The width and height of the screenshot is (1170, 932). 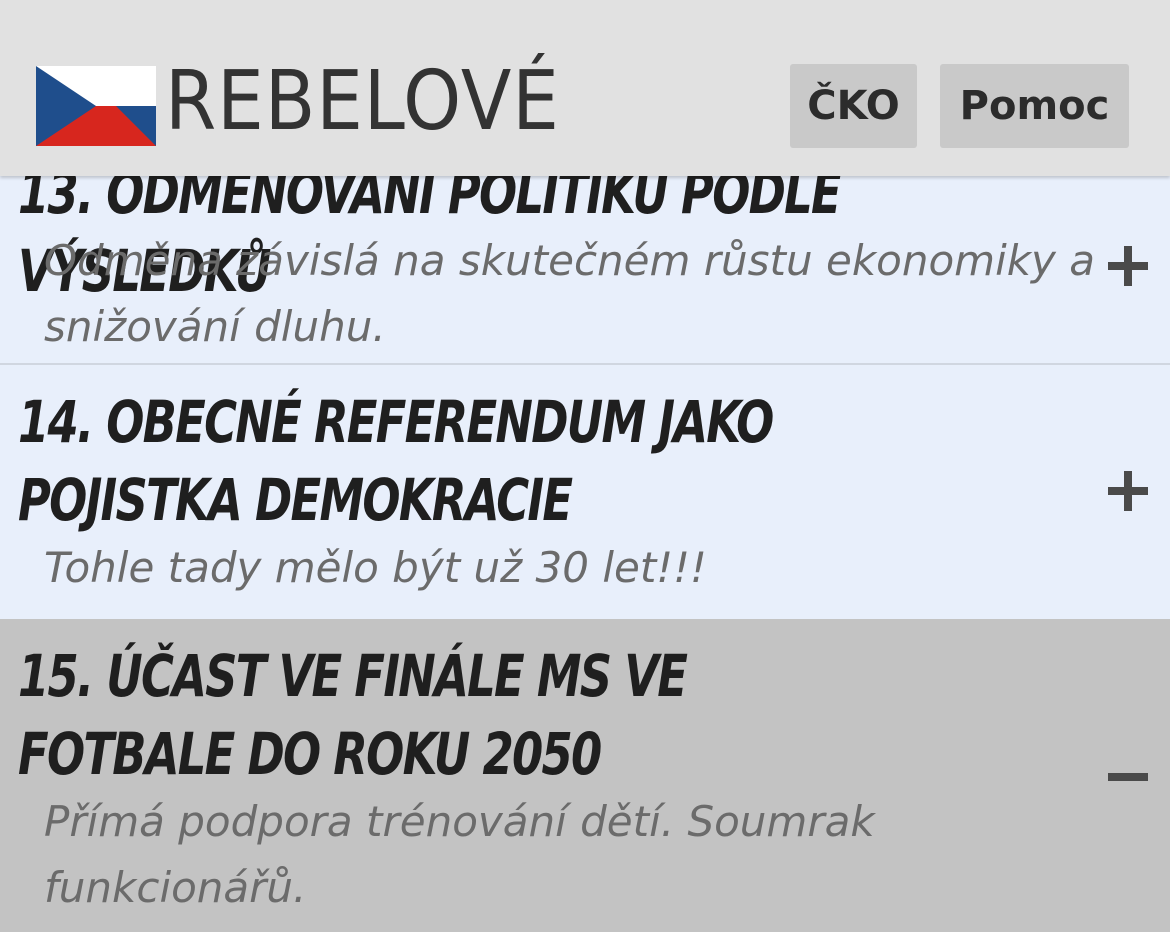 What do you see at coordinates (96, 106) in the screenshot?
I see `czech-flag-icon` at bounding box center [96, 106].